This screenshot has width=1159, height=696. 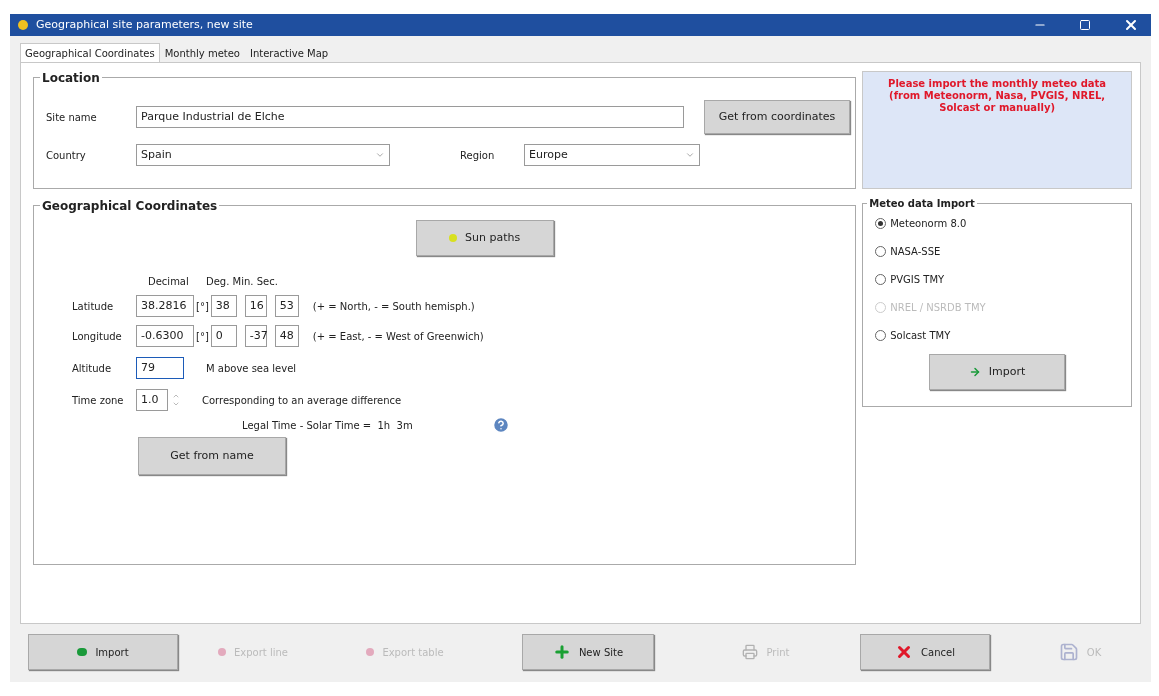 I want to click on import-button: Import, so click(x=997, y=372).